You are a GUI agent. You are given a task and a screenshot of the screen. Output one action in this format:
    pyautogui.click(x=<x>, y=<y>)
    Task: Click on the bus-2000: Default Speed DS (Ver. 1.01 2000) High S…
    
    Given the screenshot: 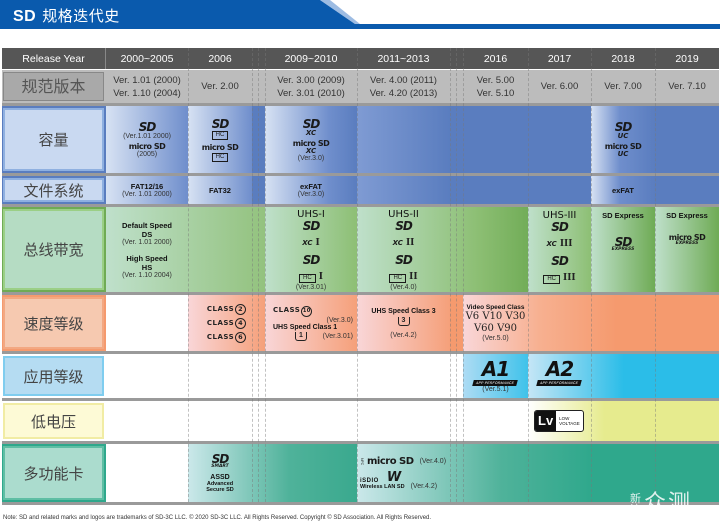 What is the action you would take?
    pyautogui.click(x=185, y=249)
    